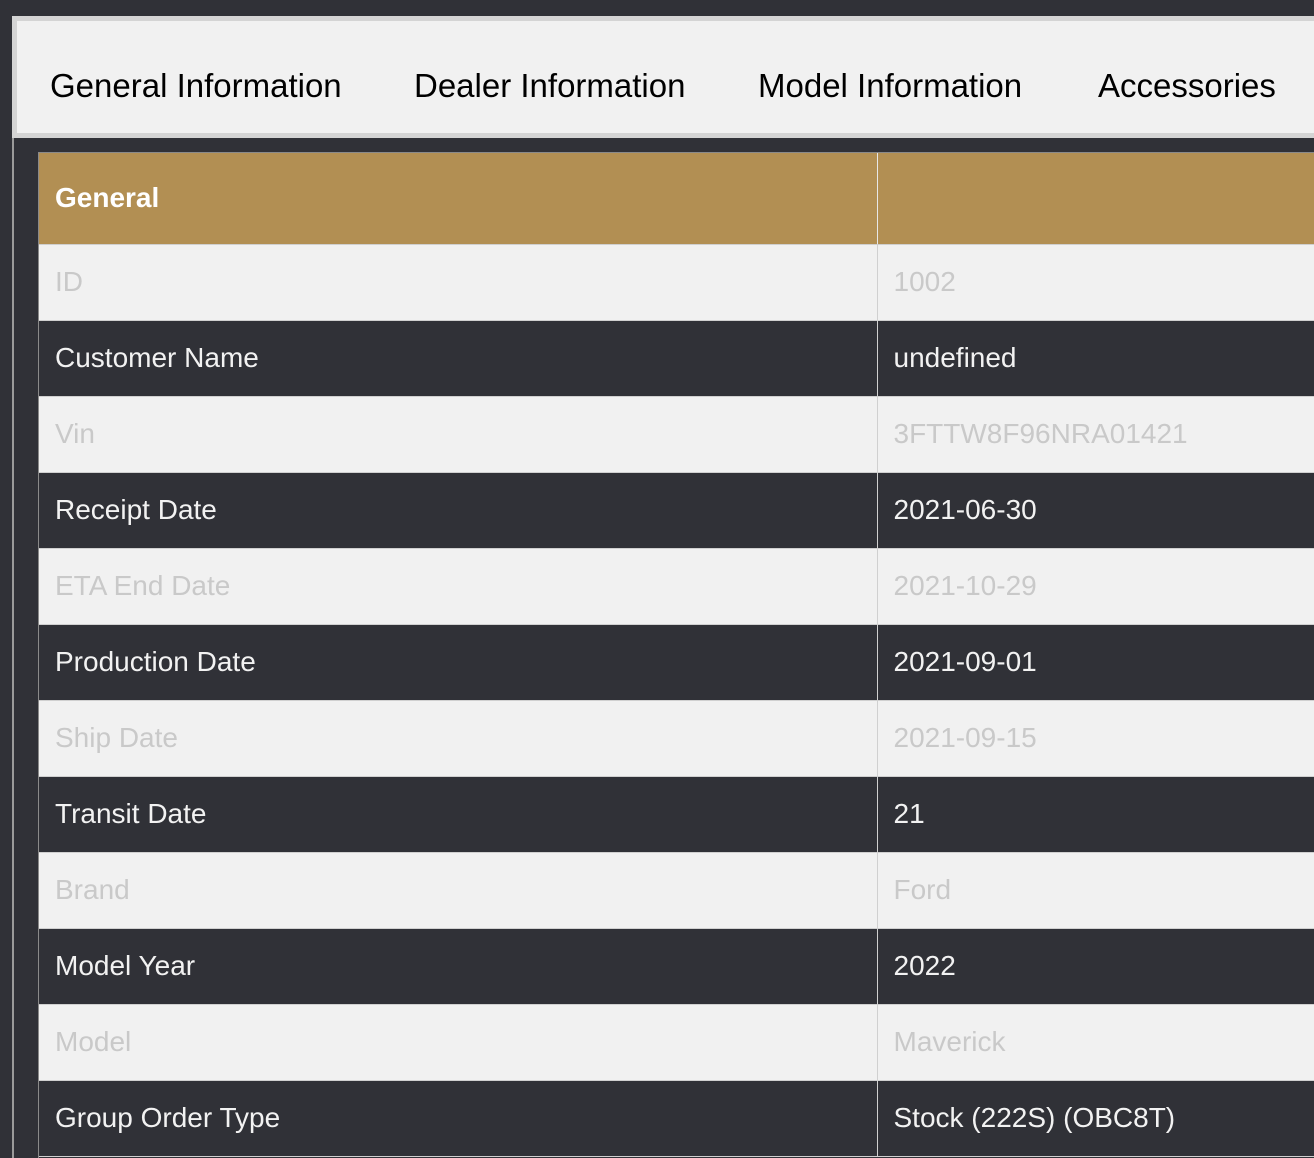  I want to click on table-row-customer-name: Customer Name undefined, so click(676, 358).